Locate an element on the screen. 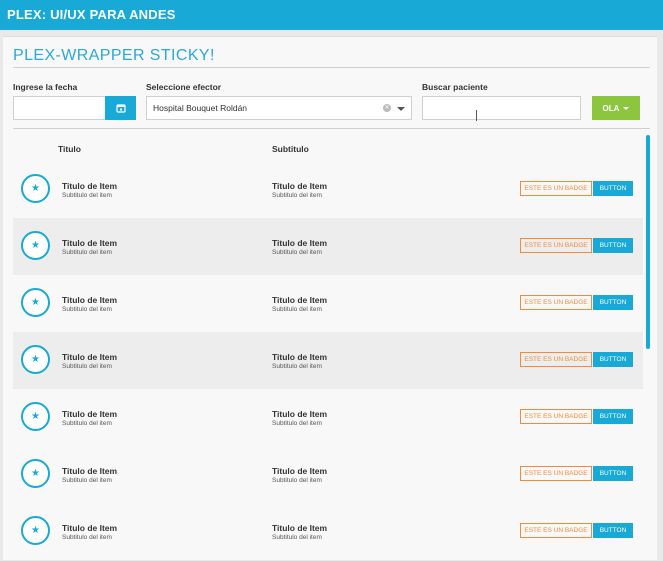 This screenshot has width=663, height=561. ola-dropdown-button: OLA is located at coordinates (616, 108).